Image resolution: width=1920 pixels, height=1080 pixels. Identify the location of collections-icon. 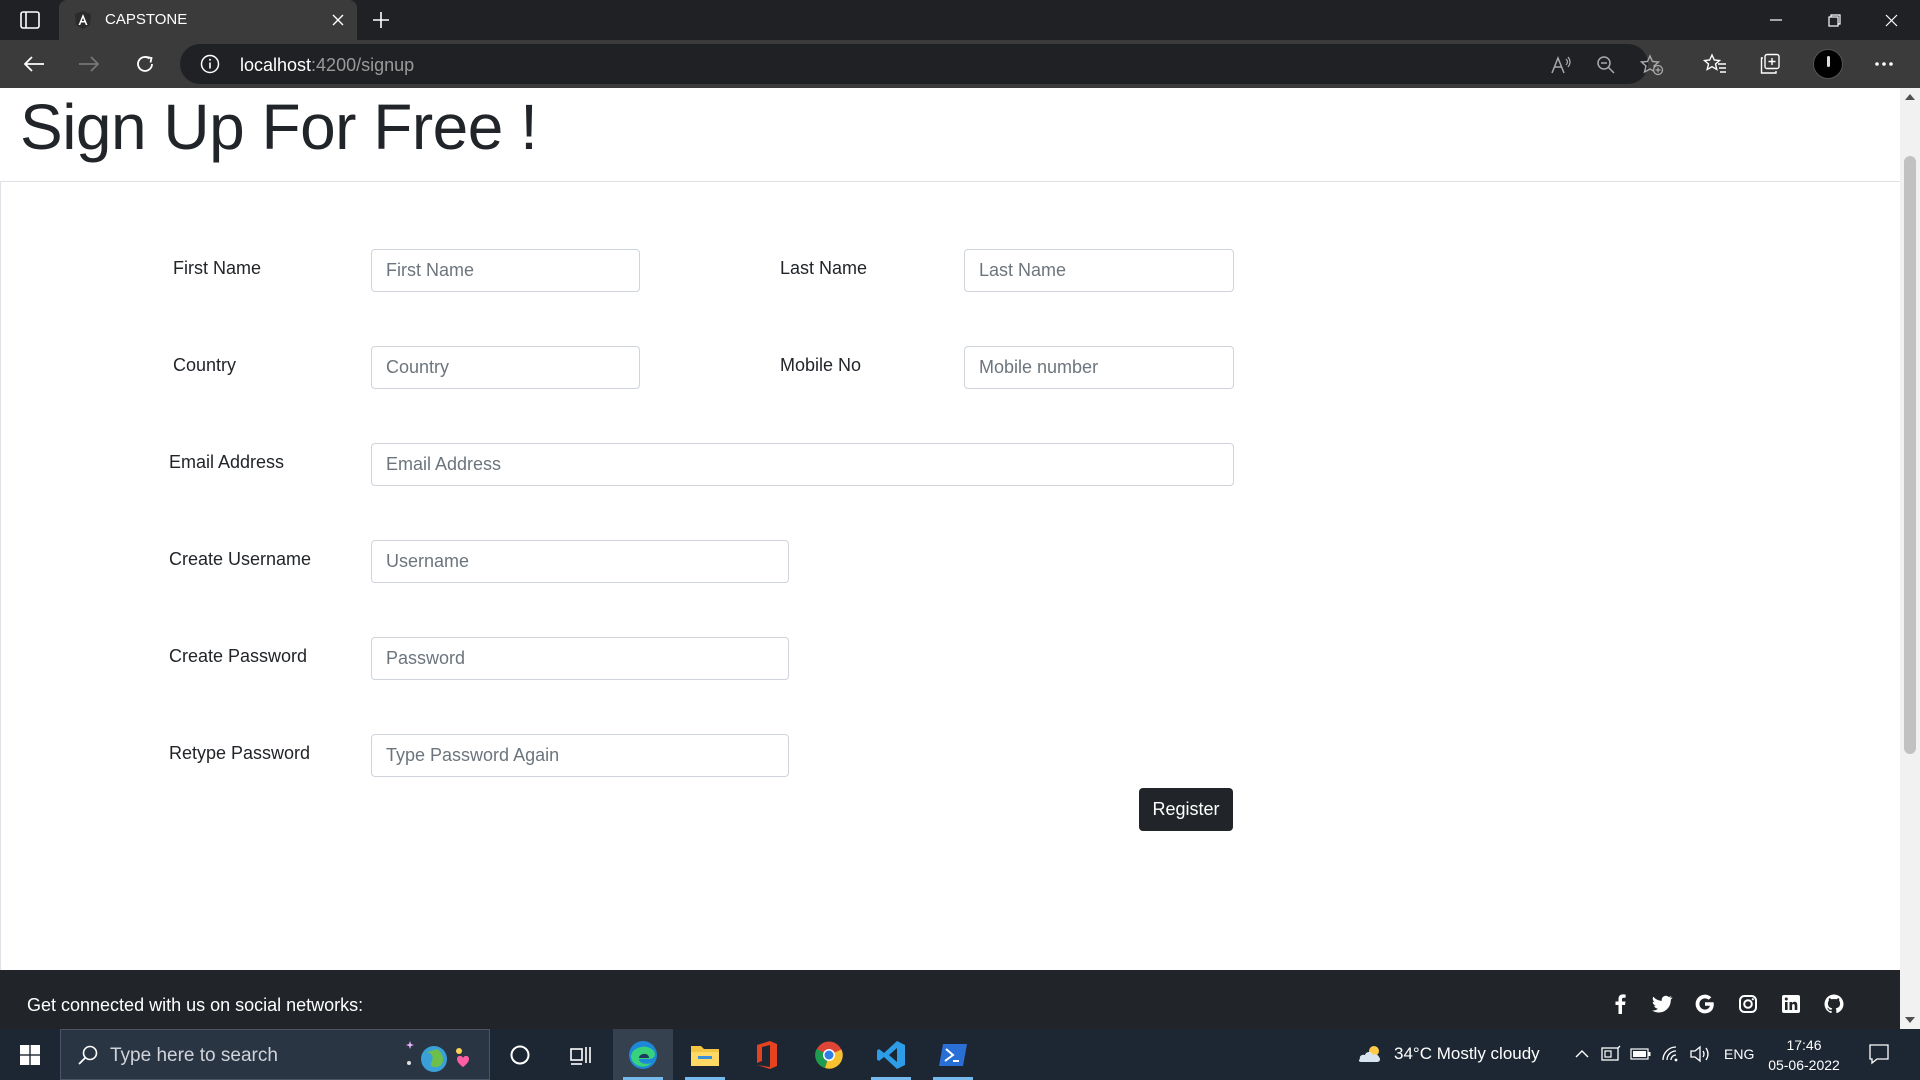
(1770, 64).